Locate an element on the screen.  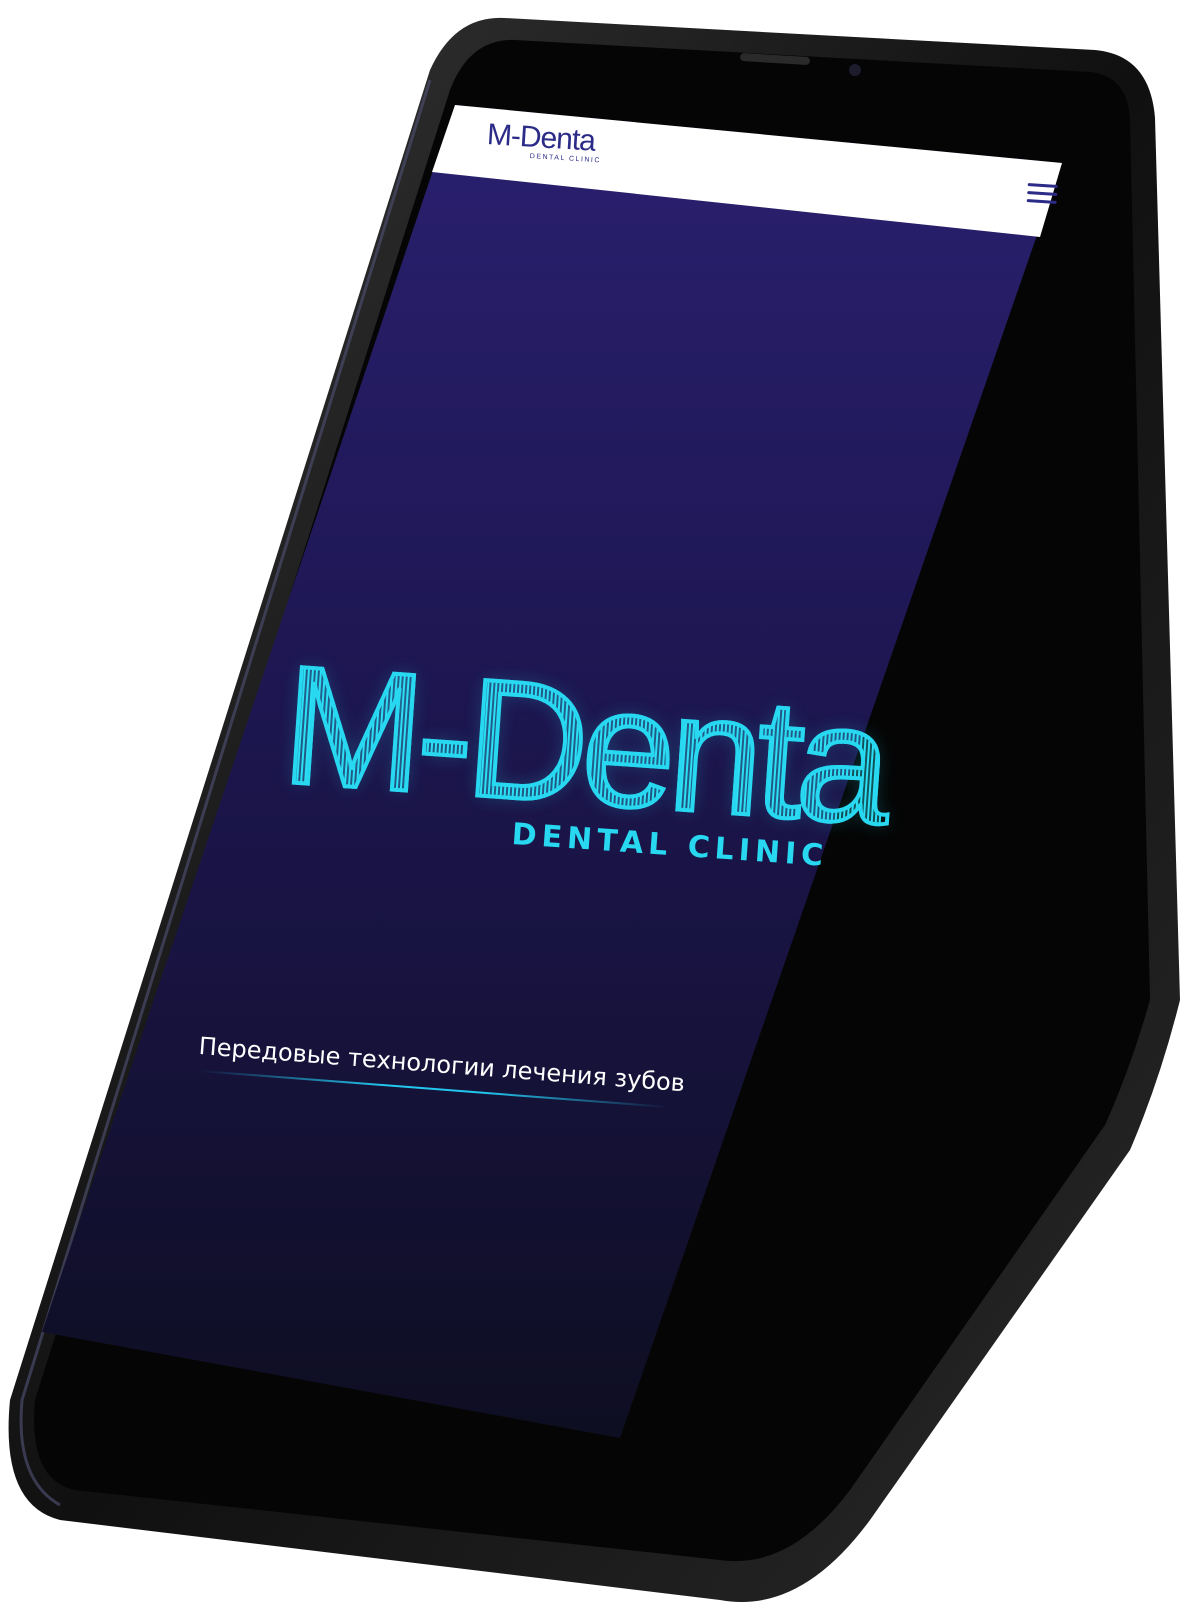
menu-bar-middle is located at coordinates (1042, 193).